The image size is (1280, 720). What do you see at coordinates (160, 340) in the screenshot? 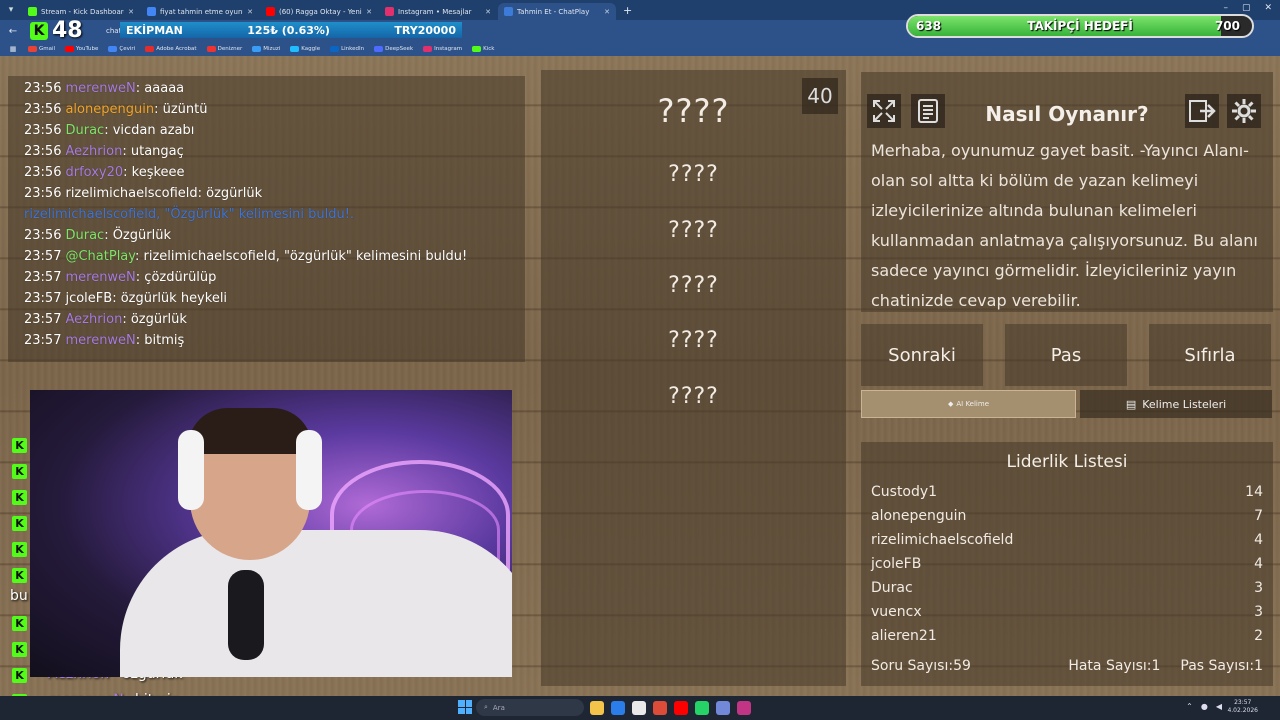
I see `chat-text: : bitmiş` at bounding box center [160, 340].